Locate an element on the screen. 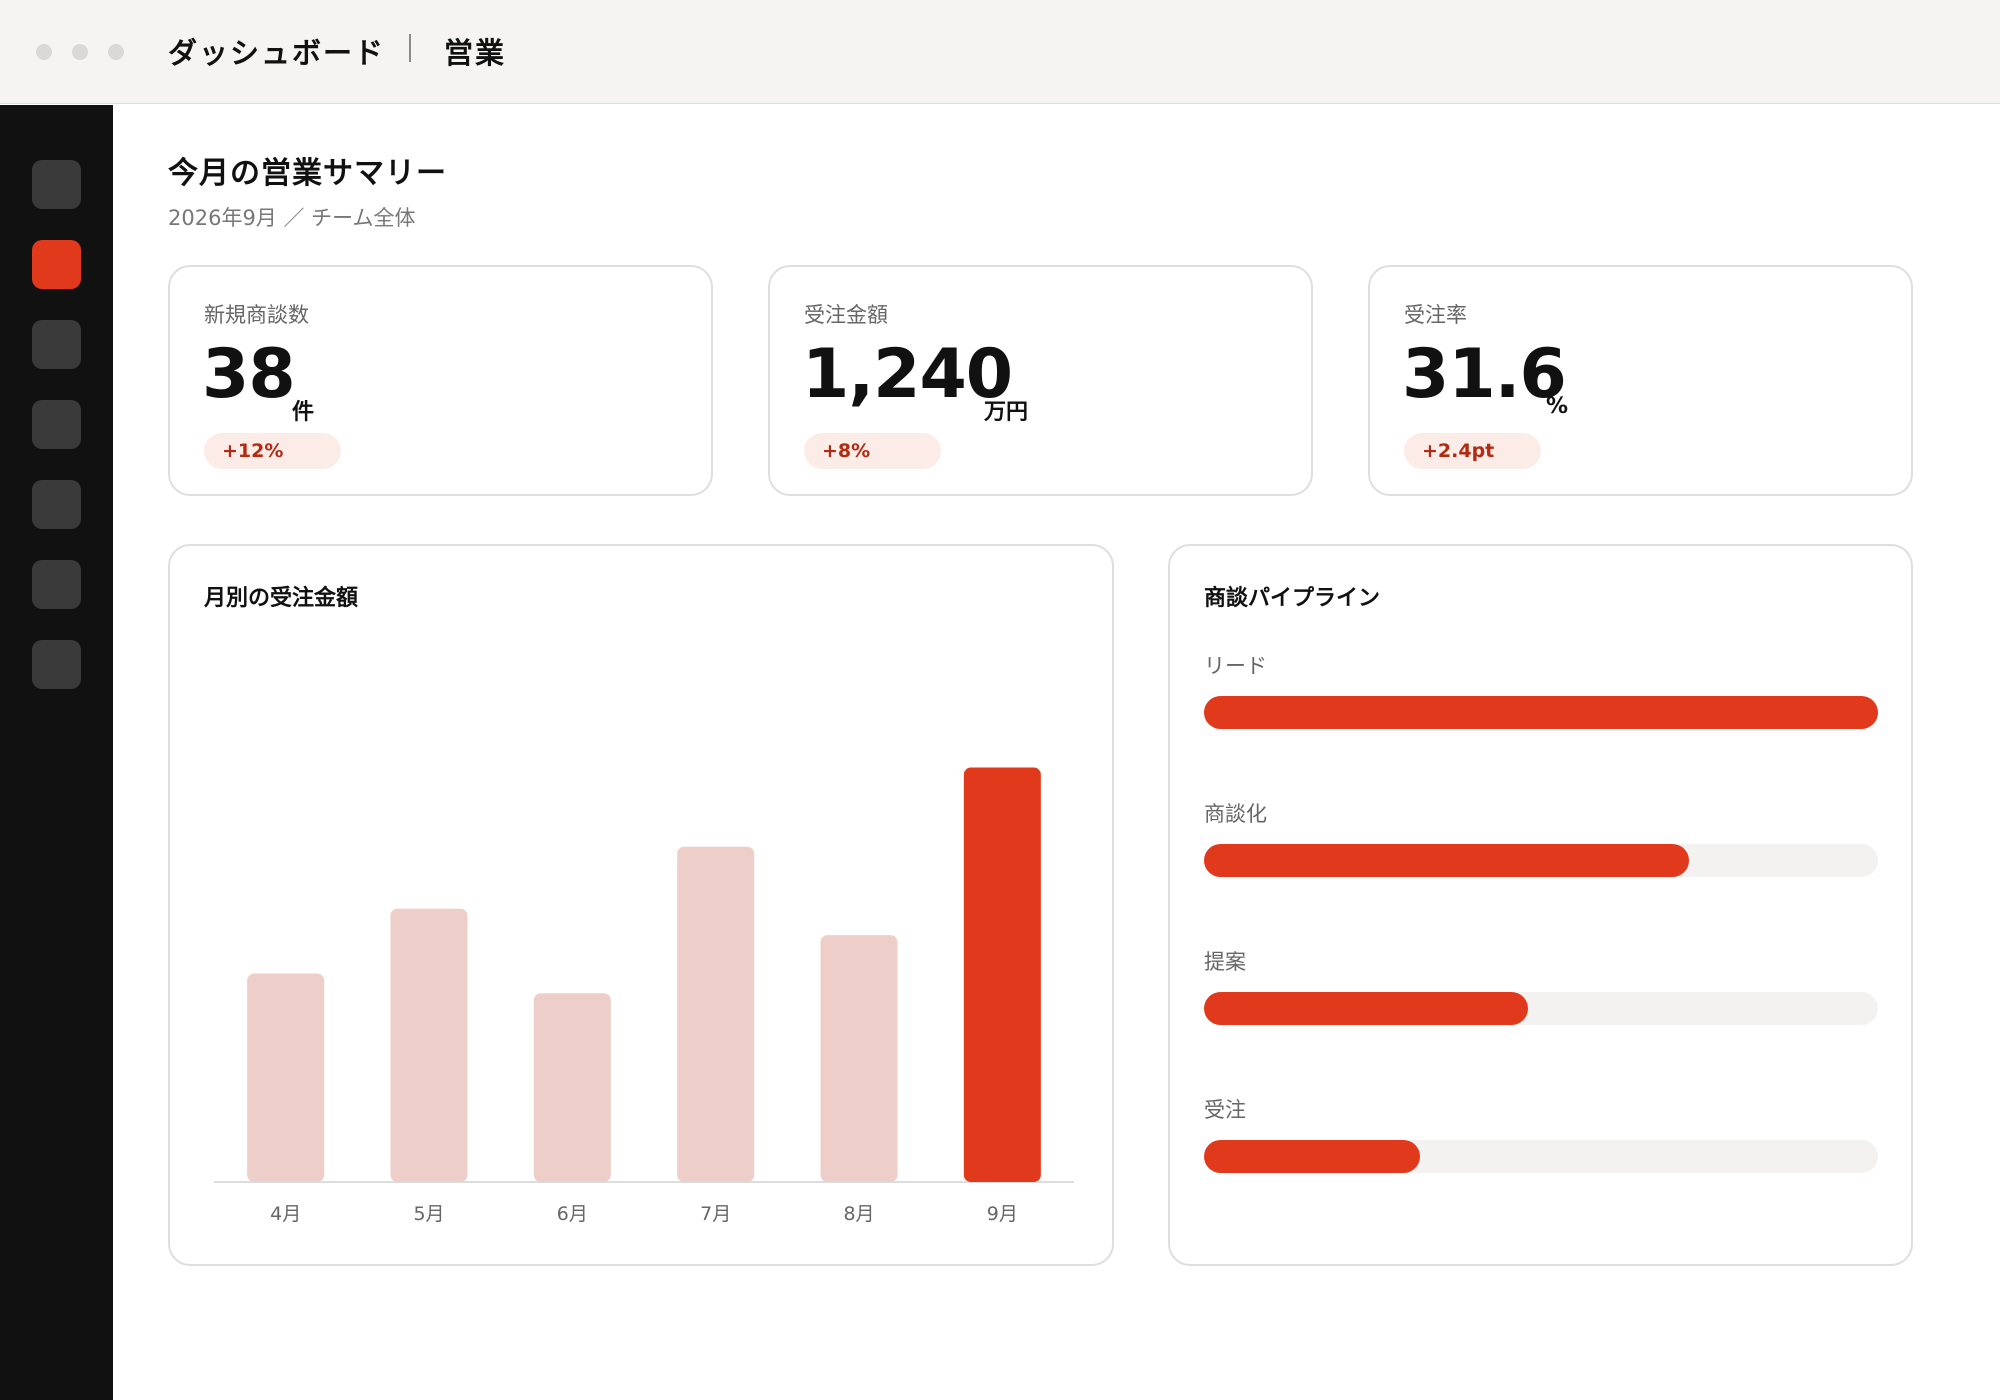 The image size is (2000, 1400). window-titlebar: ダッシュボード 営業 is located at coordinates (1000, 52).